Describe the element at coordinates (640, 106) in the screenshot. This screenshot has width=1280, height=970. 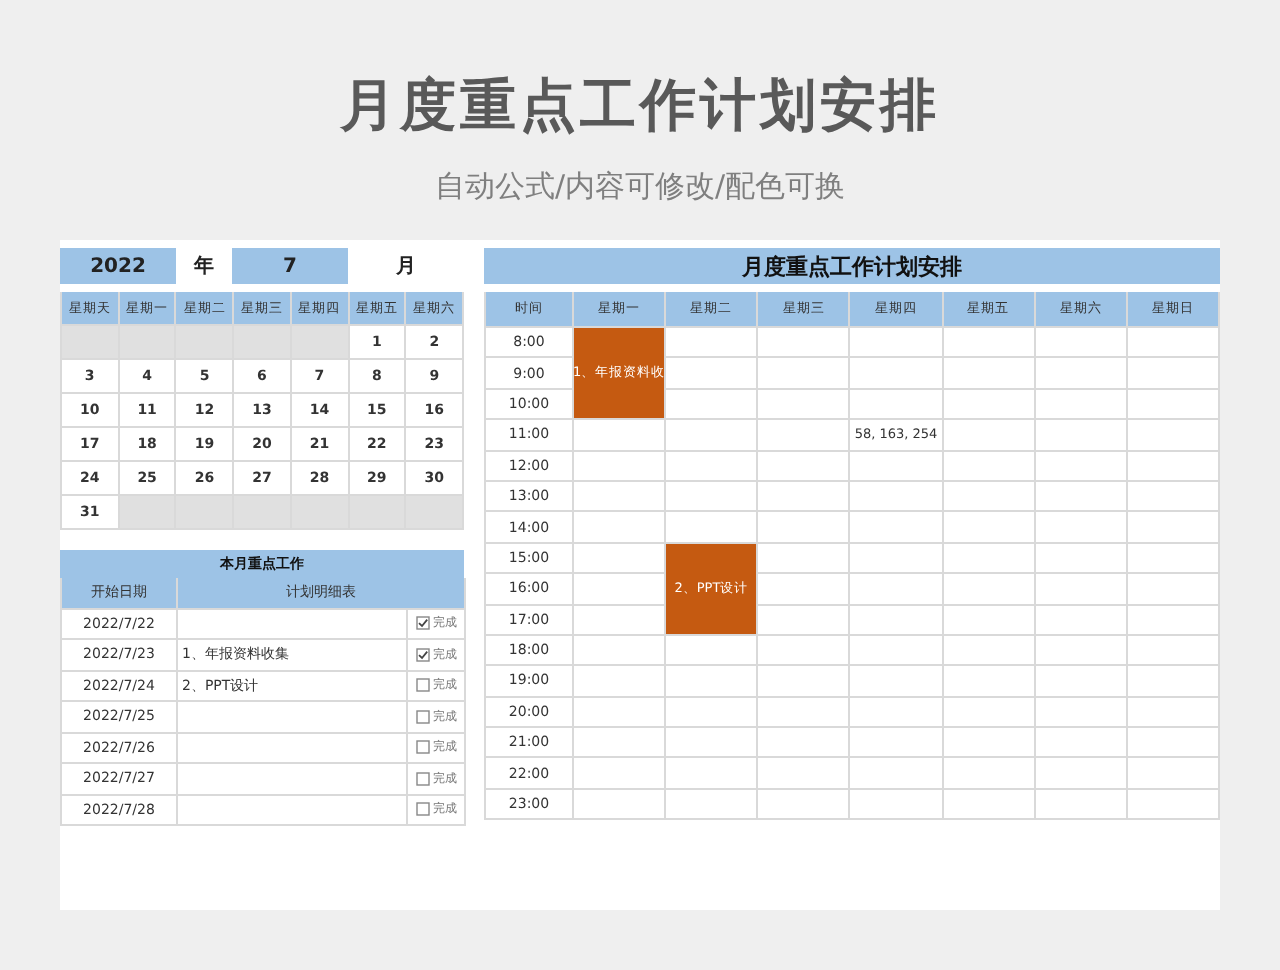
I see `page-title: 月度重点工作计划安排` at that location.